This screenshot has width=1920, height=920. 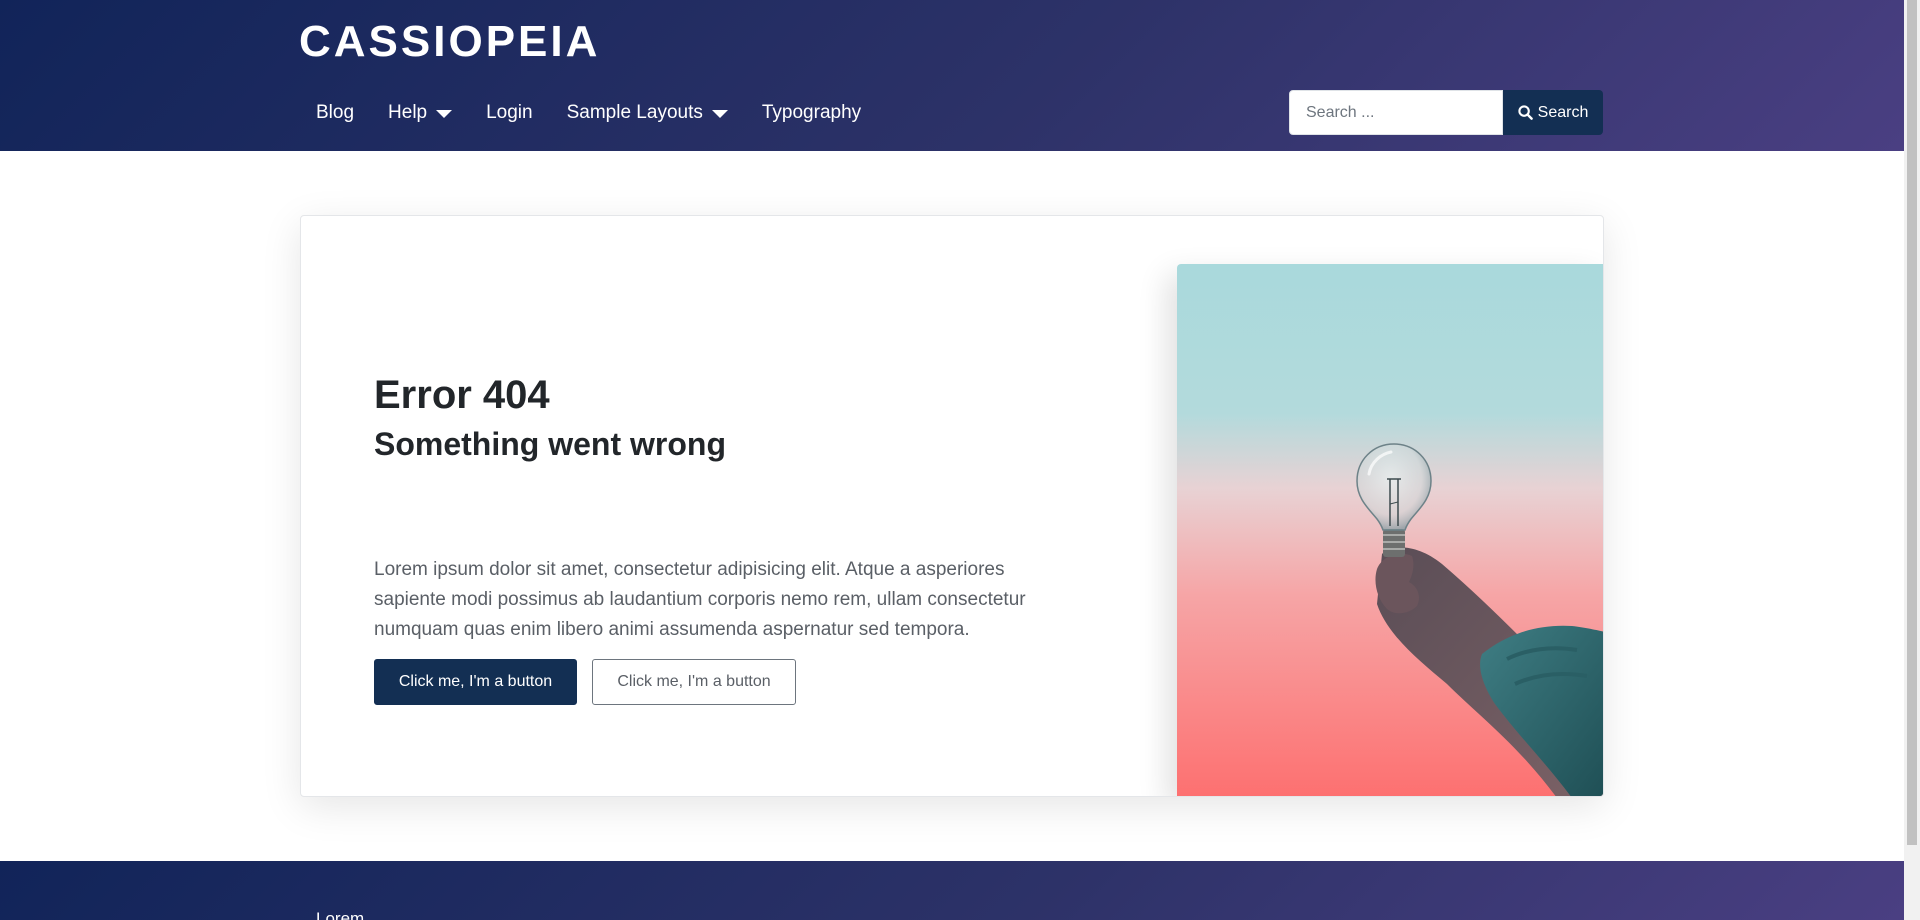 I want to click on footer-text: Lorem, so click(x=340, y=914).